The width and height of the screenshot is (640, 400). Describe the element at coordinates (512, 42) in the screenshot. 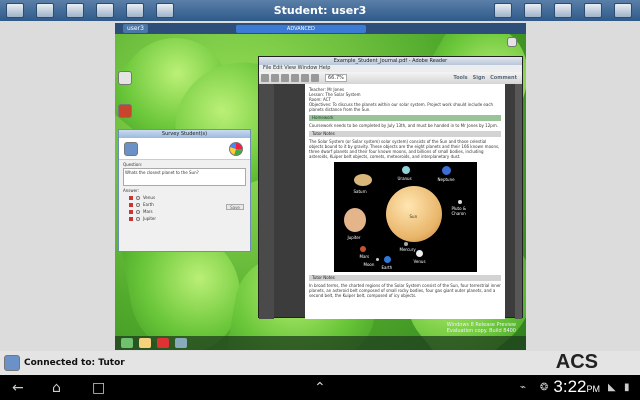

I see `desktop-corner-icon` at that location.